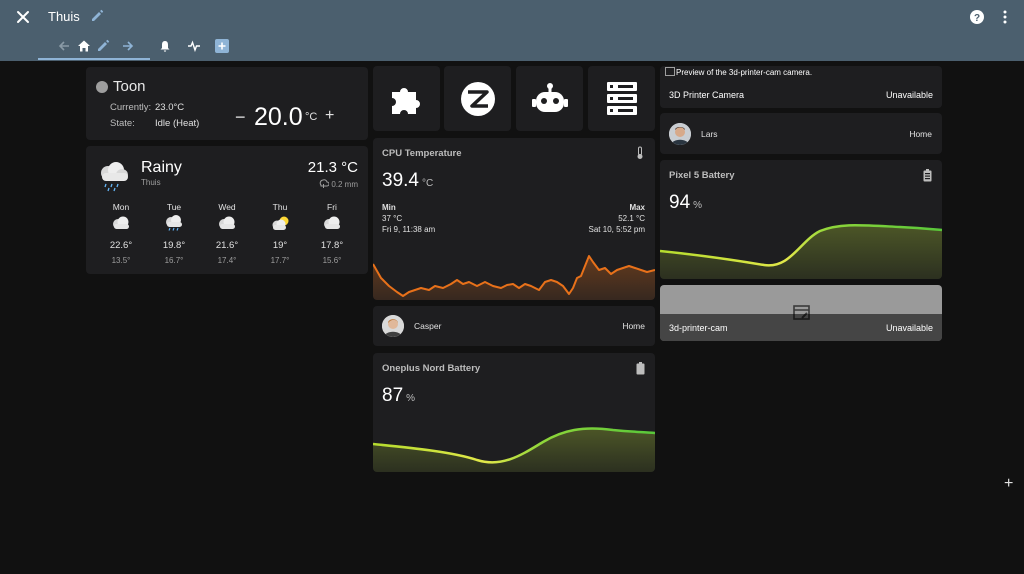 The height and width of the screenshot is (574, 1024). I want to click on sensor-name: Pixel 5 Battery, so click(702, 175).